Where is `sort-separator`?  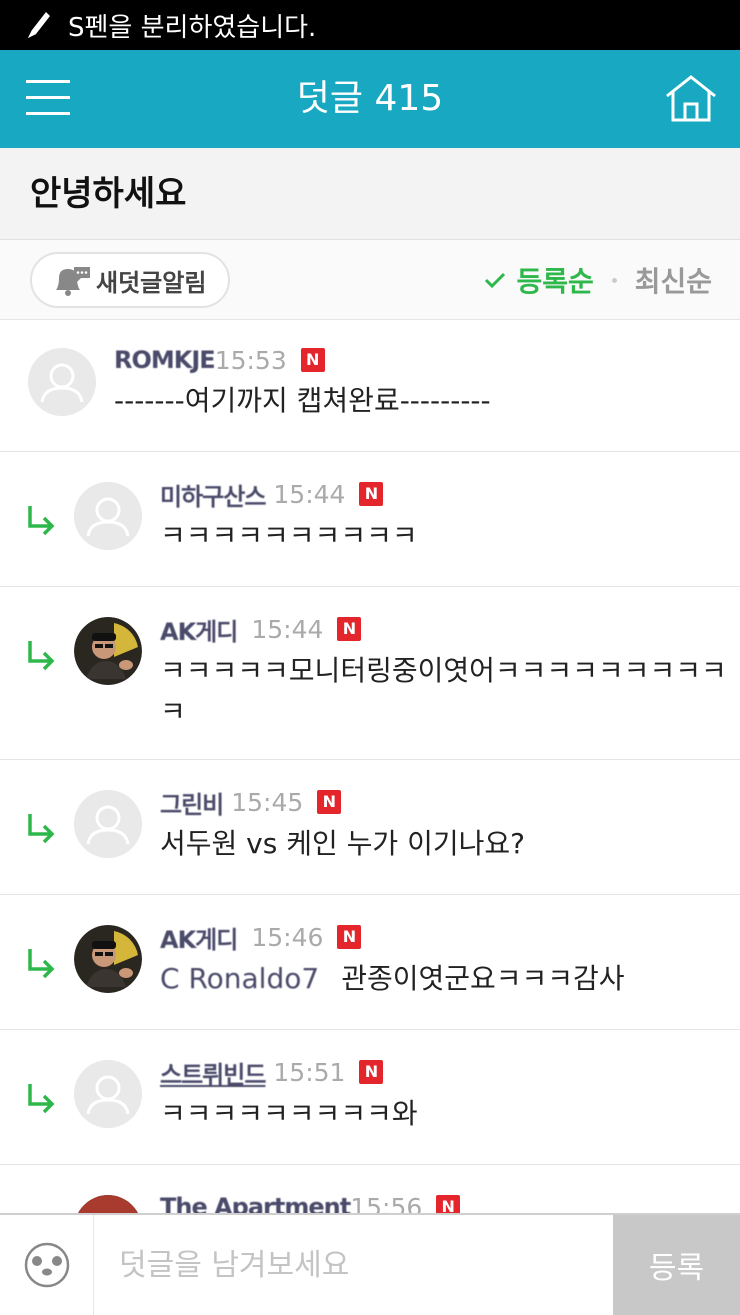
sort-separator is located at coordinates (614, 280).